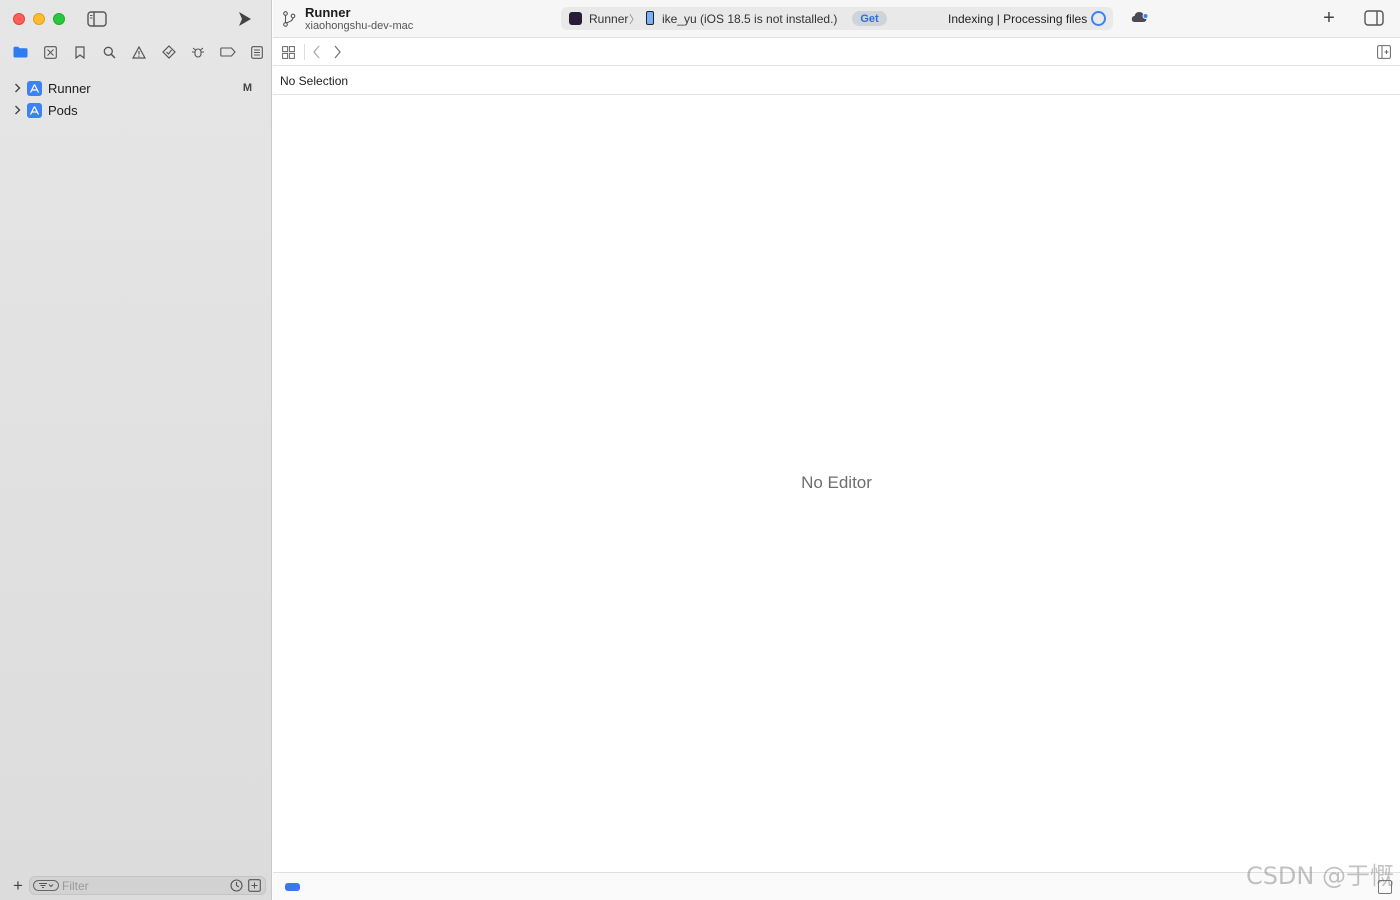  I want to click on filter-input, so click(142, 886).